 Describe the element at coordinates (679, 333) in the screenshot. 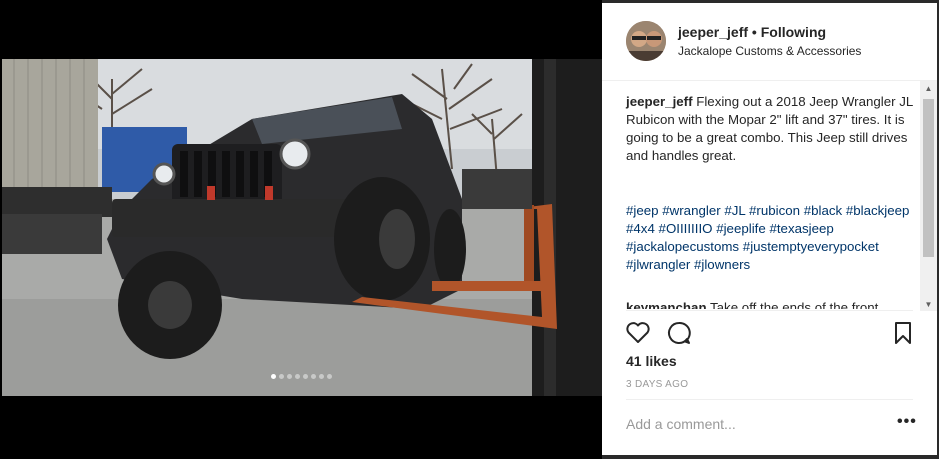

I see `comment-icon` at that location.